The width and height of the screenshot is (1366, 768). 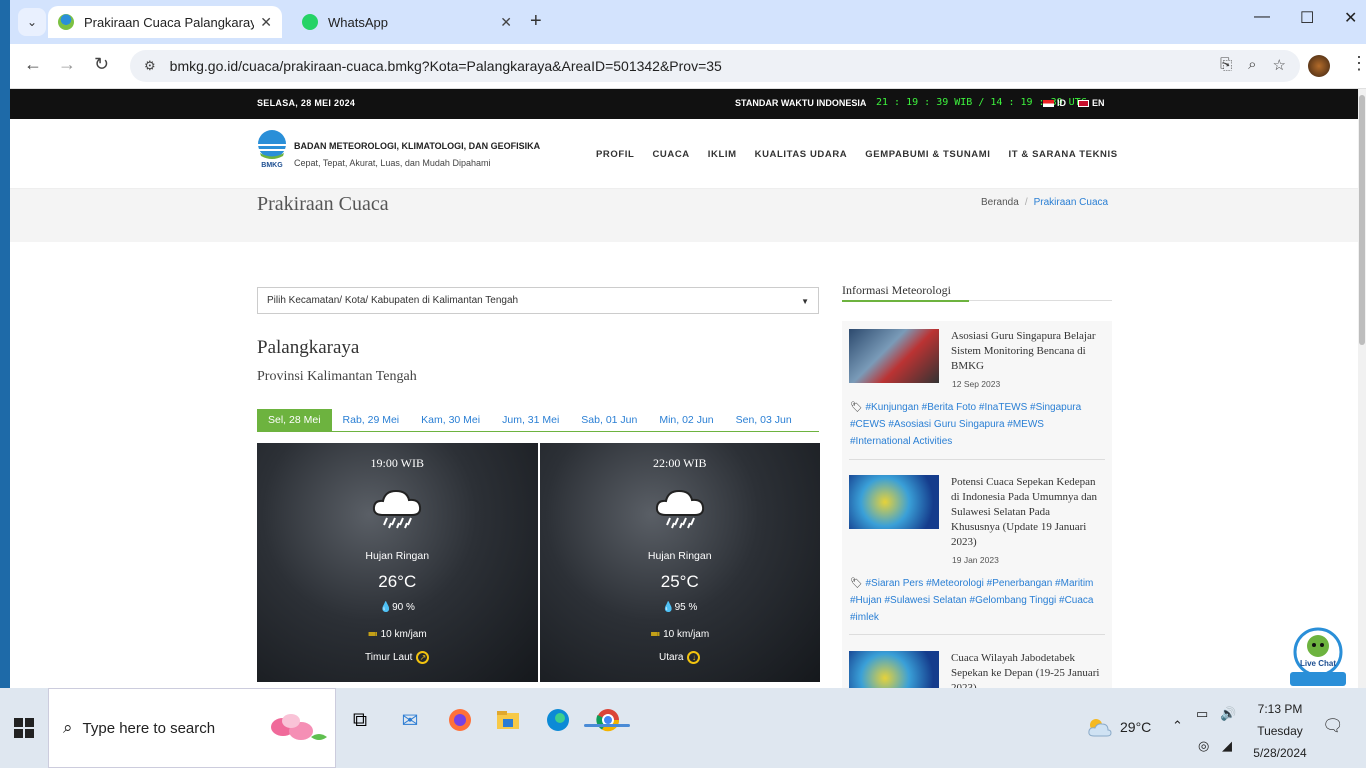 What do you see at coordinates (1318, 663) in the screenshot?
I see `live-chat-label: Live Chat` at bounding box center [1318, 663].